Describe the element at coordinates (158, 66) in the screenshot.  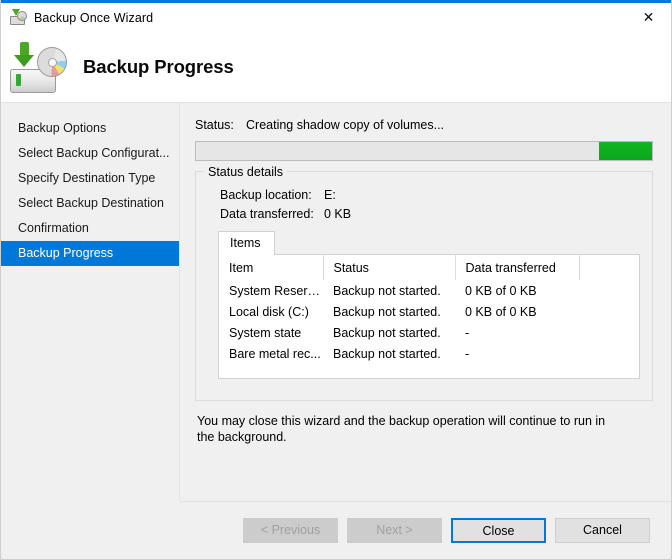
I see `page-title: Backup Progress` at that location.